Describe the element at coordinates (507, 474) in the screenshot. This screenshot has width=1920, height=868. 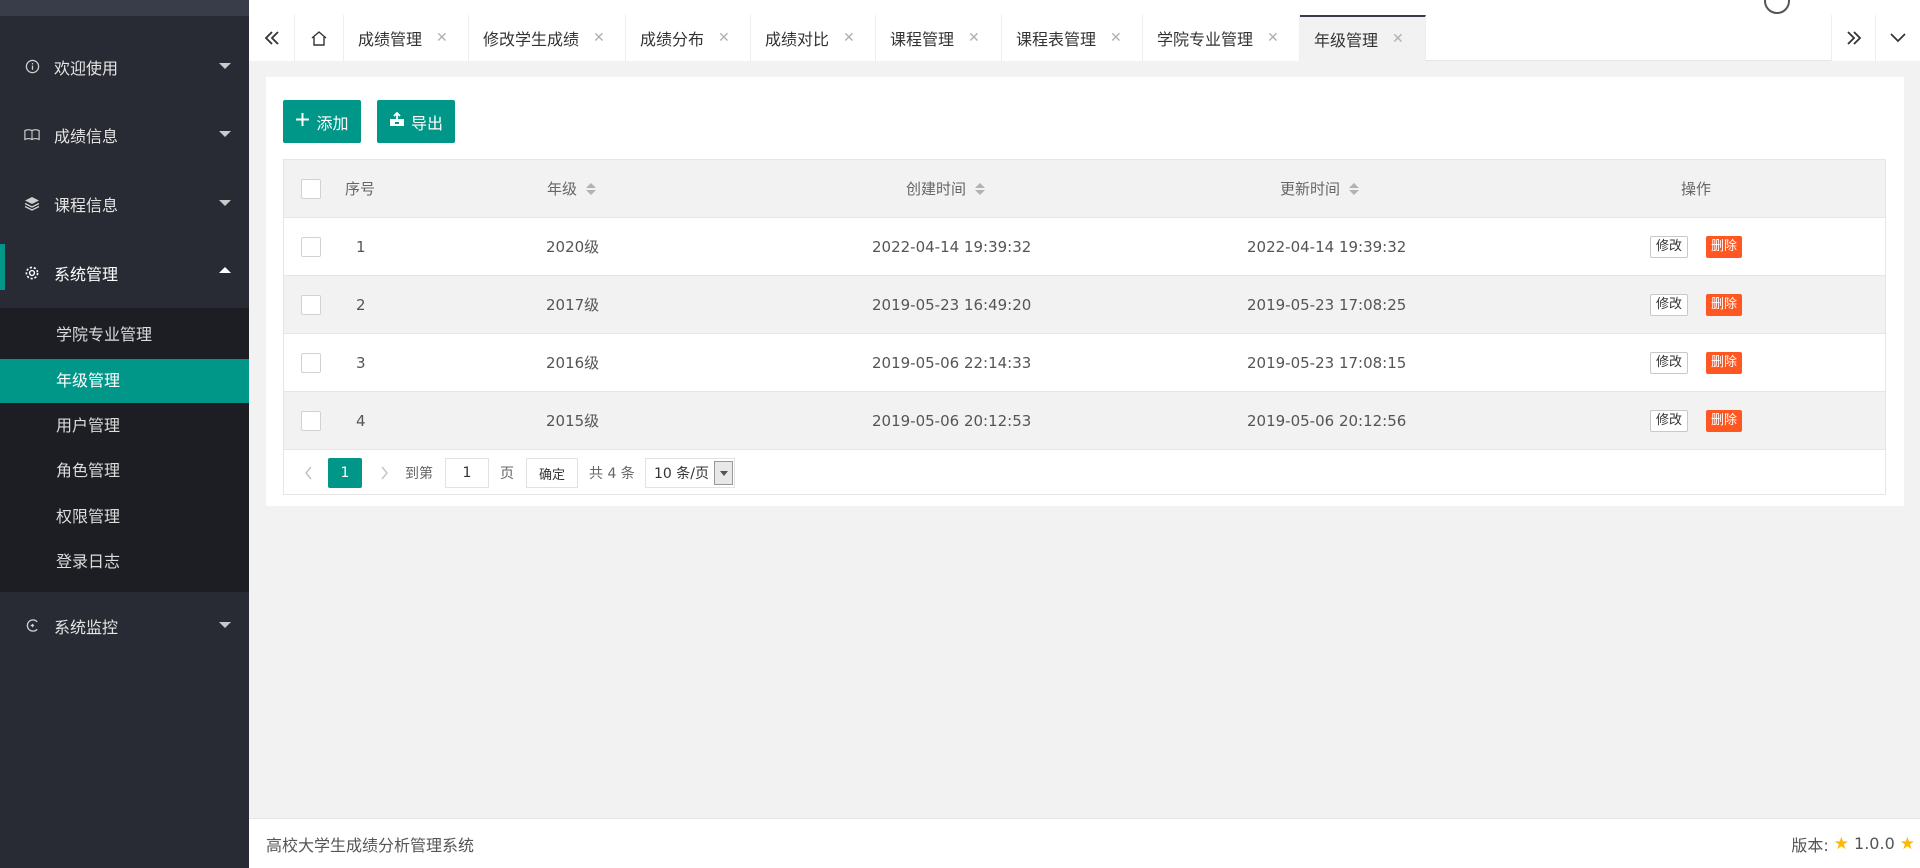
I see `page-unit-label: 页` at that location.